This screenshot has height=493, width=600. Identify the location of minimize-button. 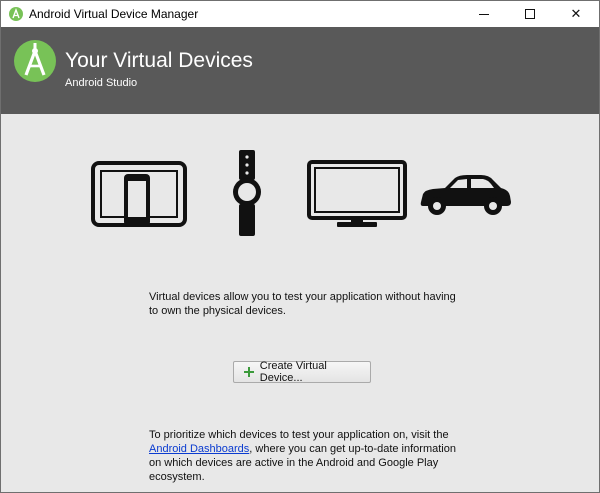
(484, 14).